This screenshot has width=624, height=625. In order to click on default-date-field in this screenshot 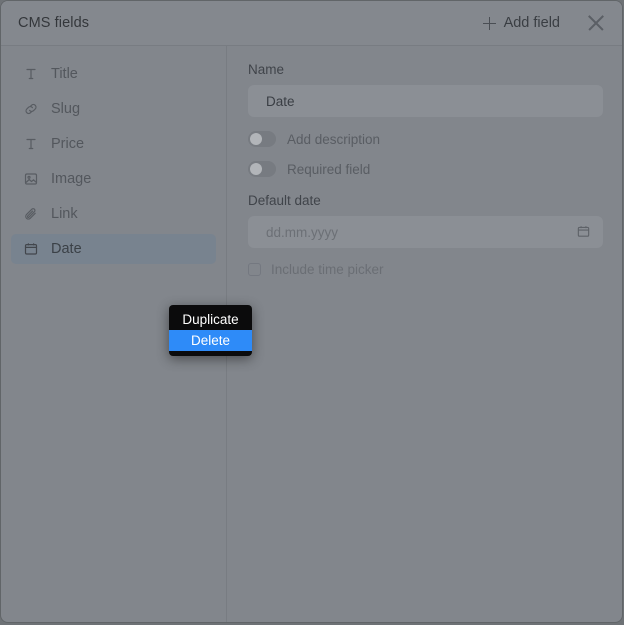, I will do `click(425, 232)`.